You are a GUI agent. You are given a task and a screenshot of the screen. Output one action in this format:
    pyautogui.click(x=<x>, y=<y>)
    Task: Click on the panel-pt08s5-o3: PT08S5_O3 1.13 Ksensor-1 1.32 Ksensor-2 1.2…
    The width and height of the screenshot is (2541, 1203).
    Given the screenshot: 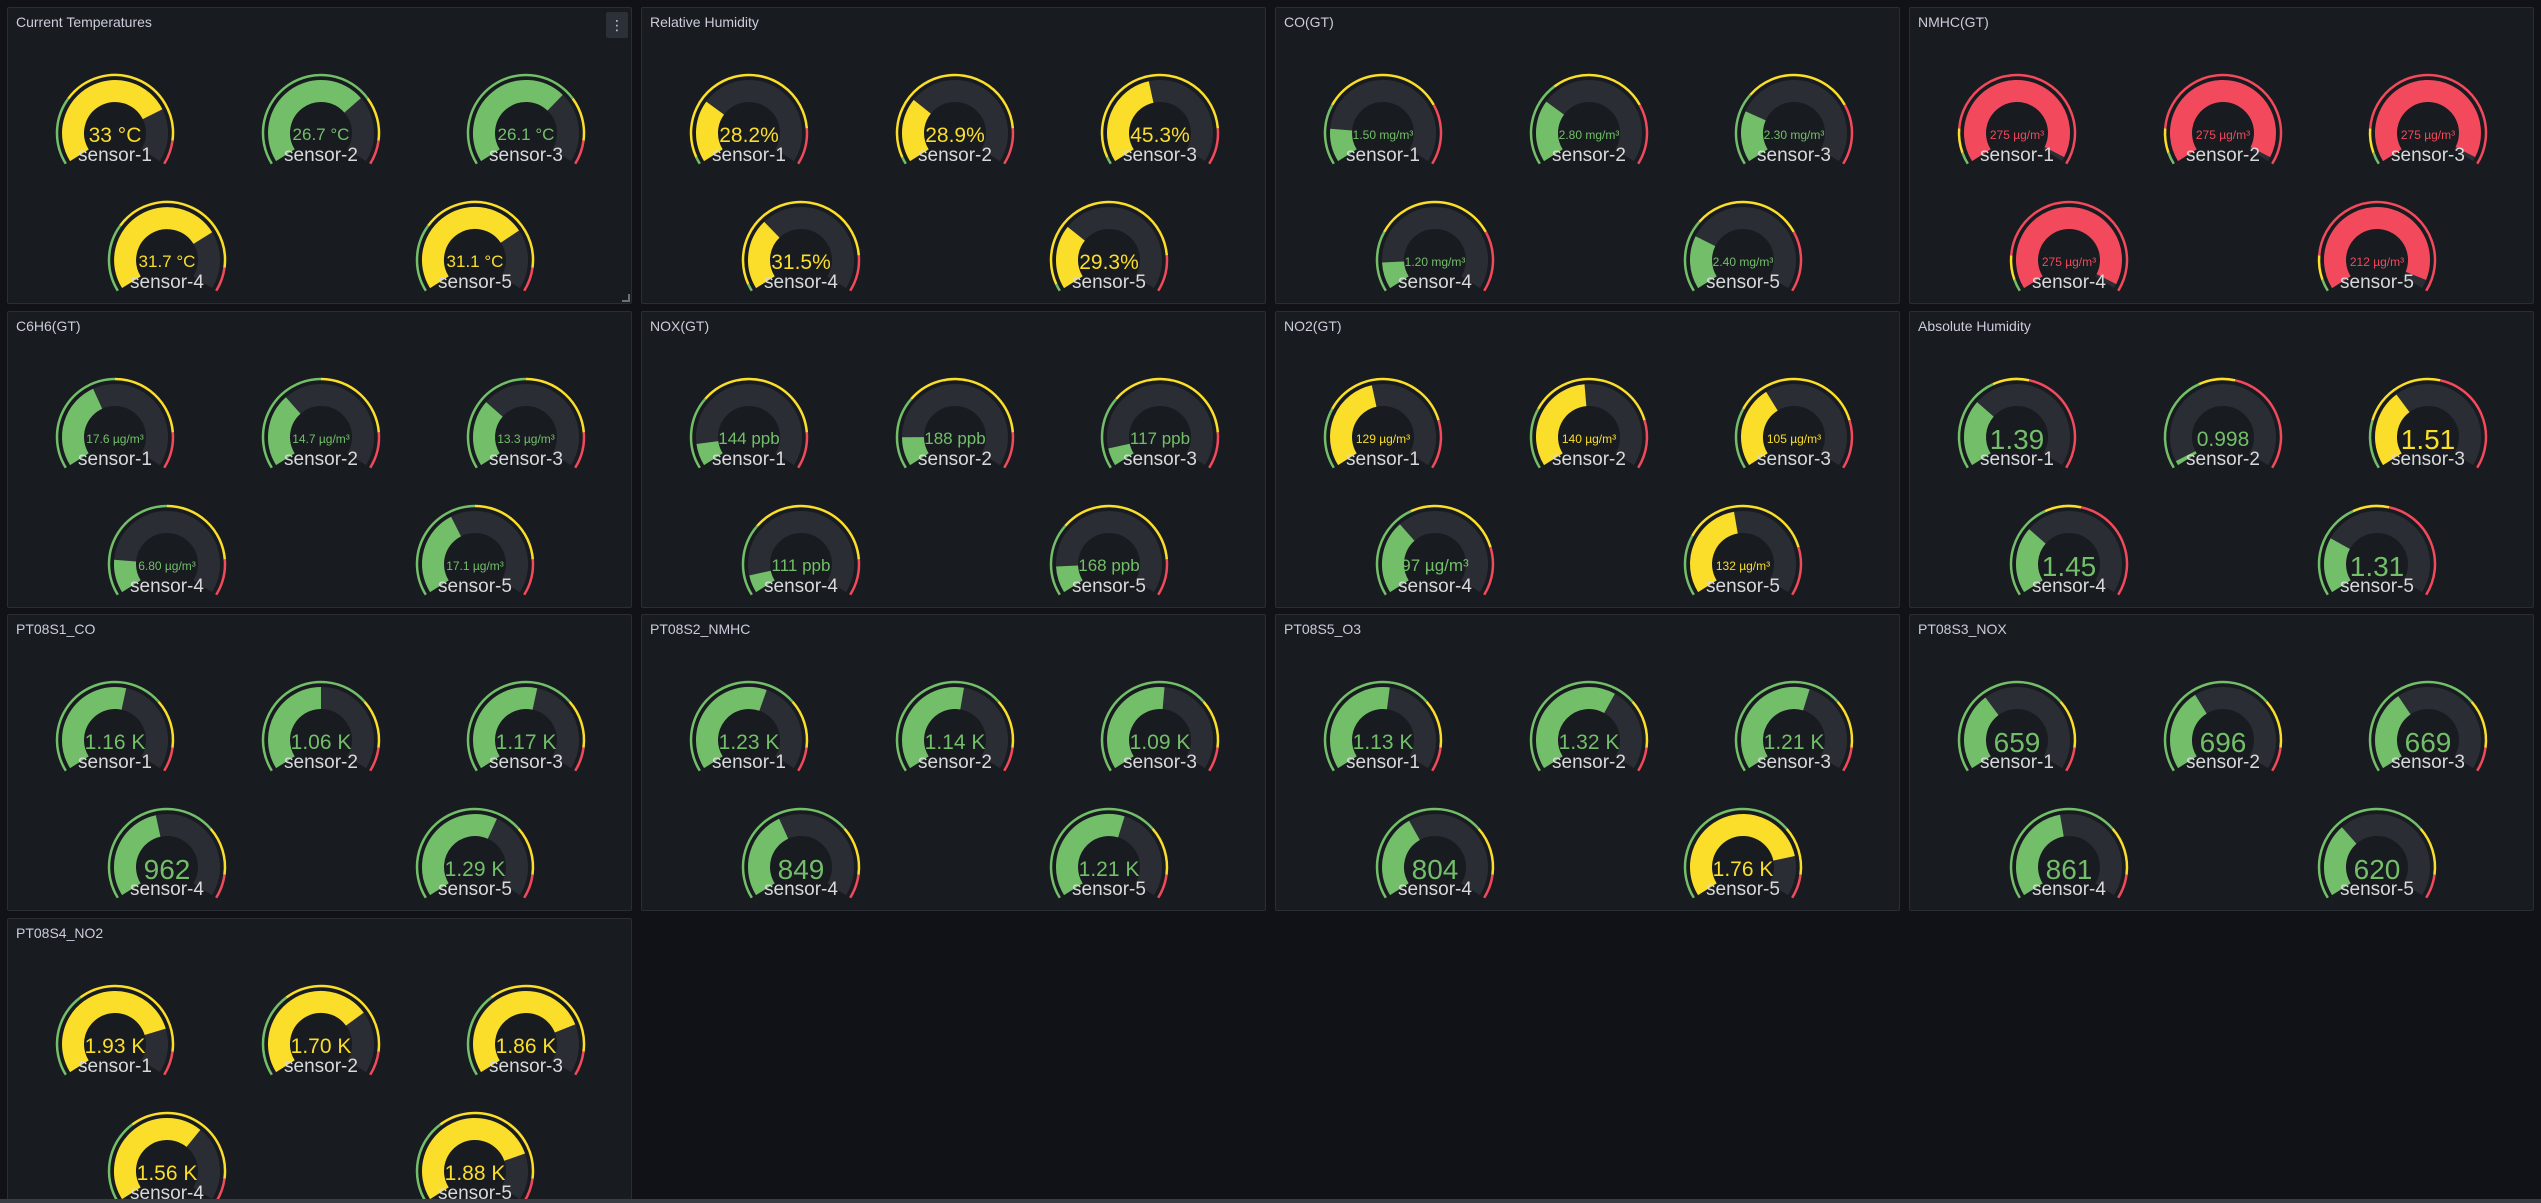 What is the action you would take?
    pyautogui.click(x=1587, y=762)
    